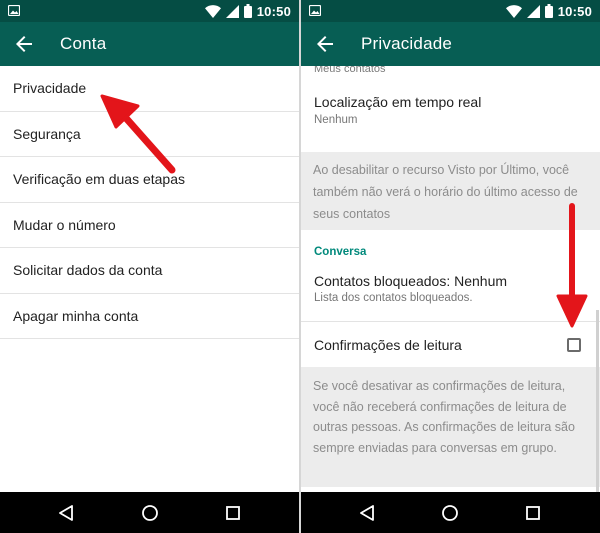 This screenshot has width=600, height=533. Describe the element at coordinates (149, 316) in the screenshot. I see `menu-item-delete-account: Apagar minha conta` at that location.